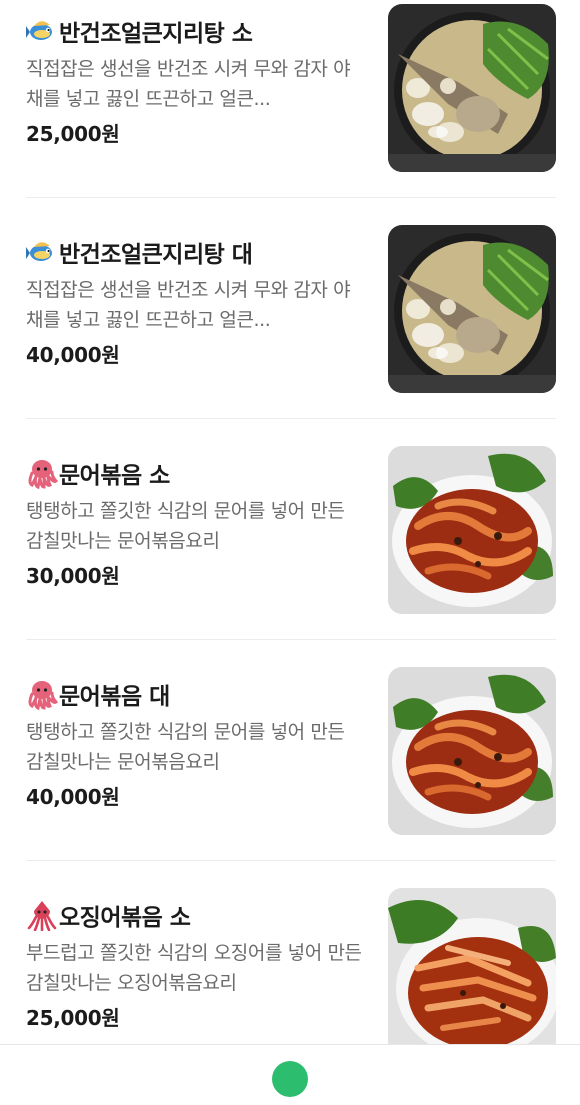 The image size is (580, 1105). I want to click on menu-item-name: 오징어볶음 소, so click(125, 918).